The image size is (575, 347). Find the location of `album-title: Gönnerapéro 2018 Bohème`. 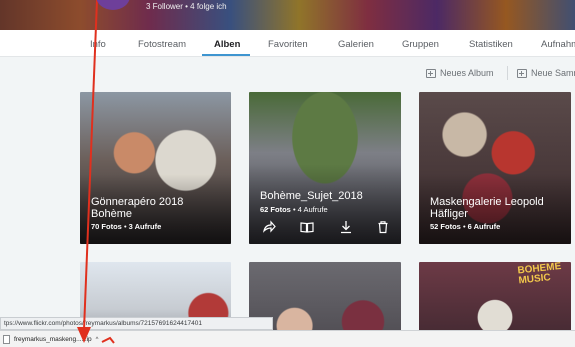

album-title: Gönnerapéro 2018 Bohème is located at coordinates (137, 208).